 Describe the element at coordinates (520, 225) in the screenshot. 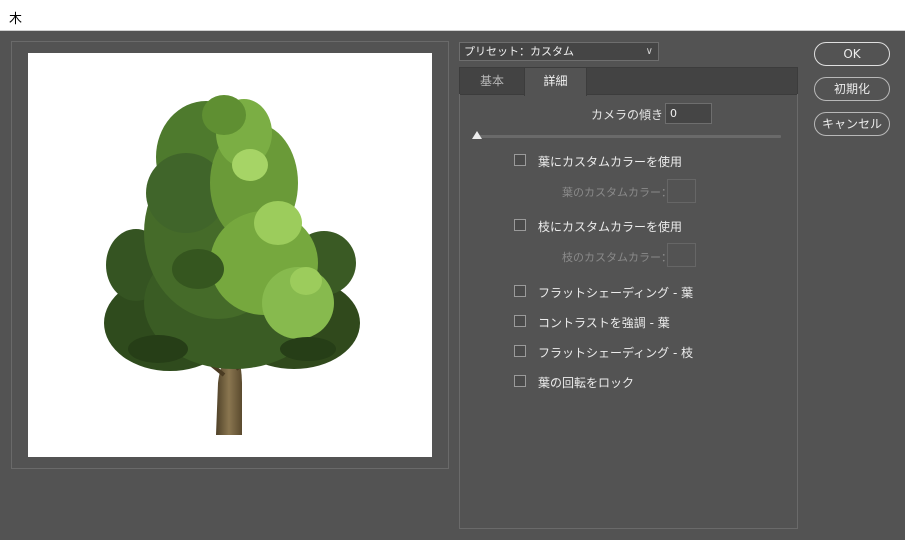

I see `branch-custom-color-checkbox` at that location.